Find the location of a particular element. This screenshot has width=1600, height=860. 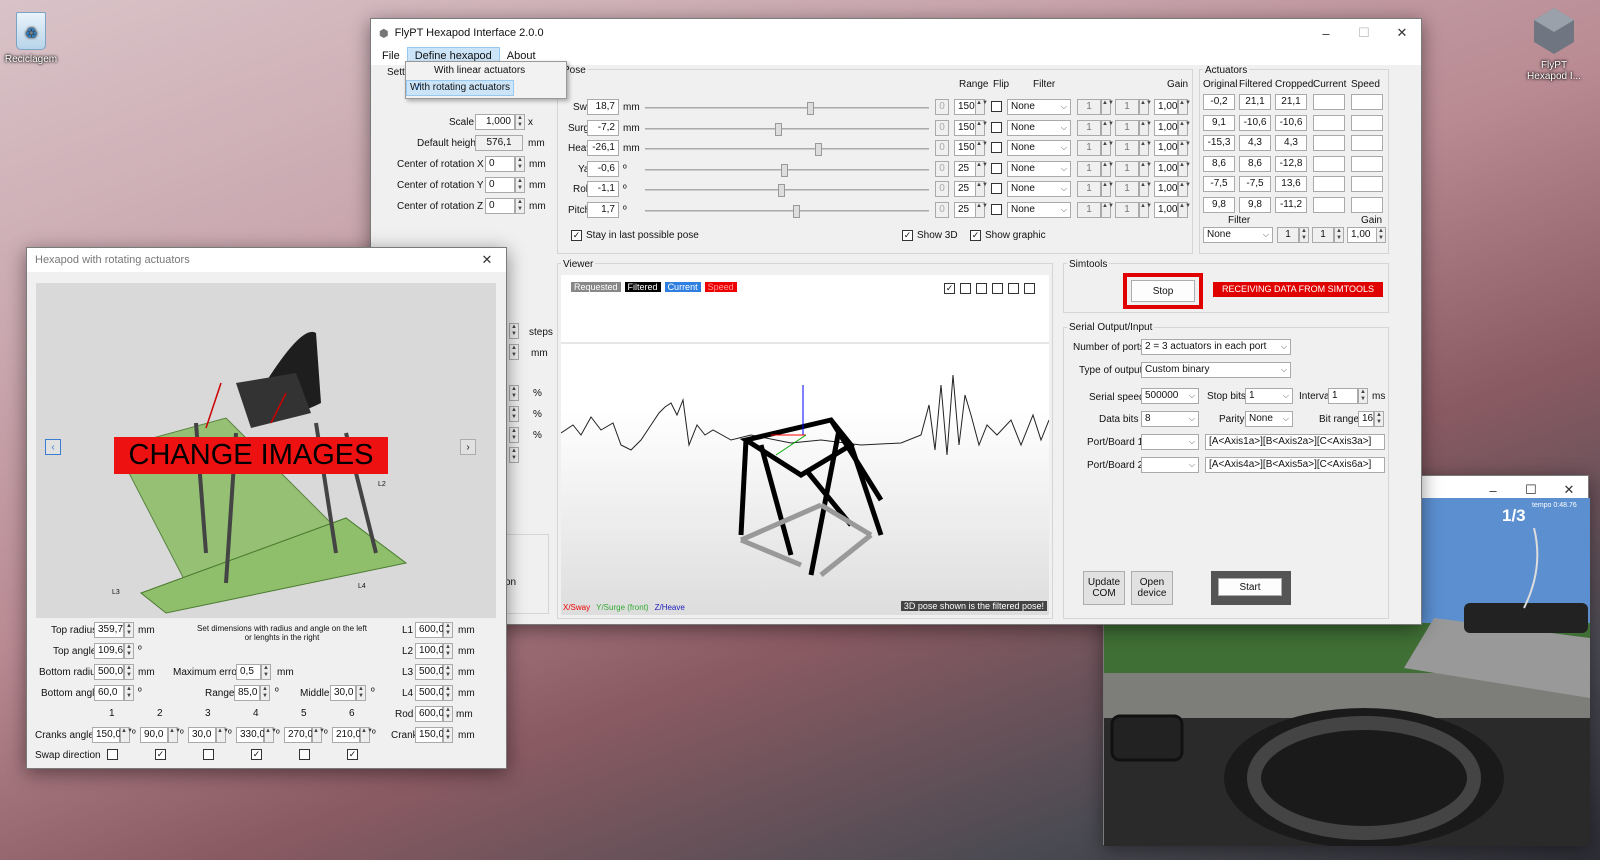

max-error-spinner: ▲ ▼ is located at coordinates (266, 672).